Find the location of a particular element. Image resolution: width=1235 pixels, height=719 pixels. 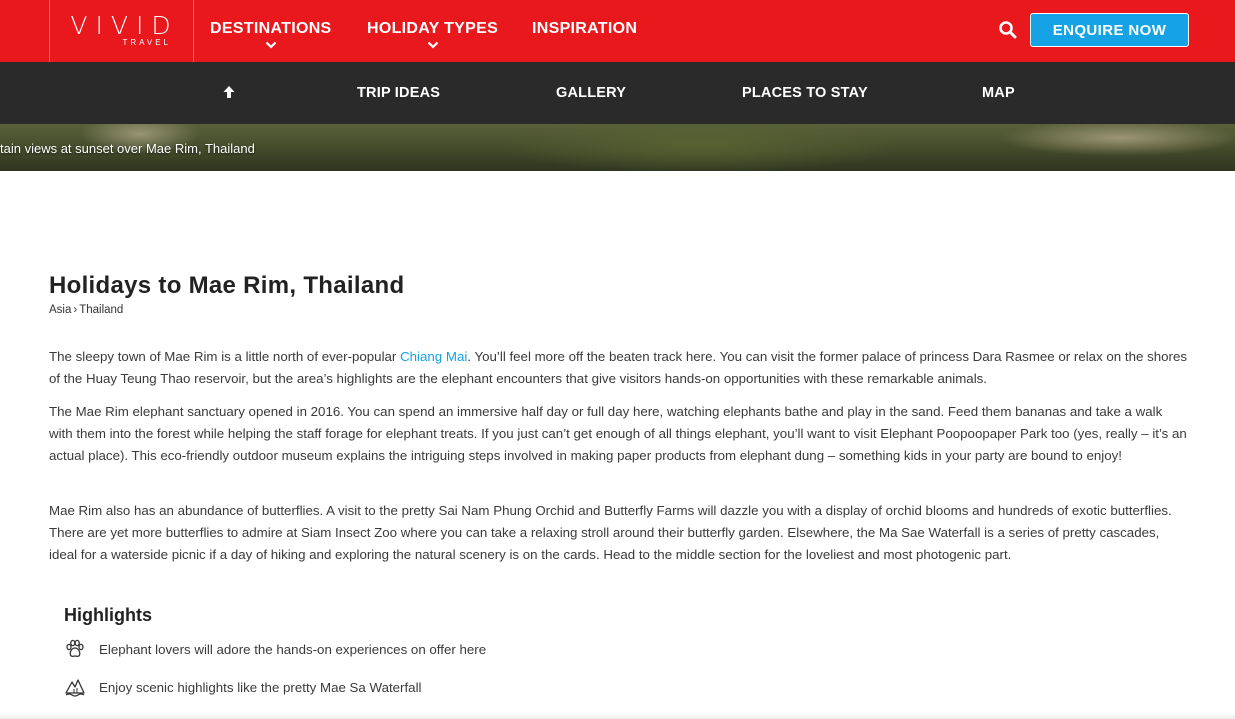

nav-destinations-label: DESTINATIONS is located at coordinates (271, 28).